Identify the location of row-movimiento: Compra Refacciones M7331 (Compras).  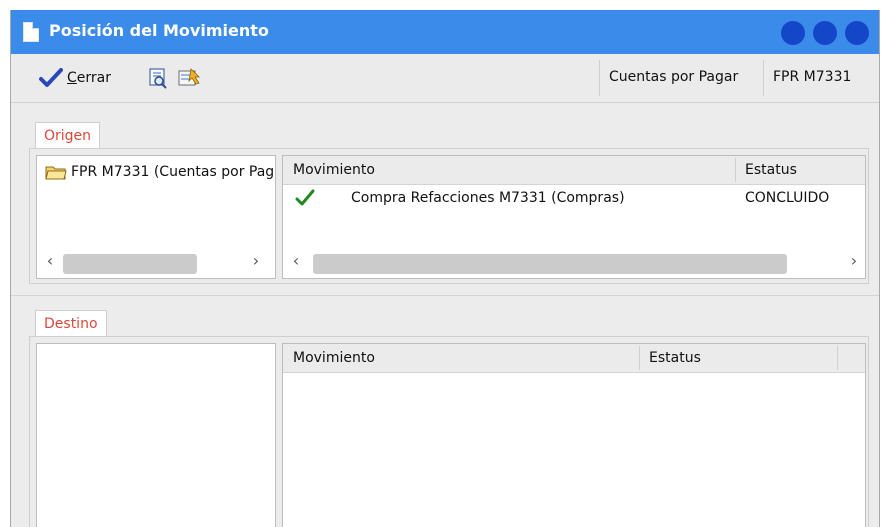
(488, 198).